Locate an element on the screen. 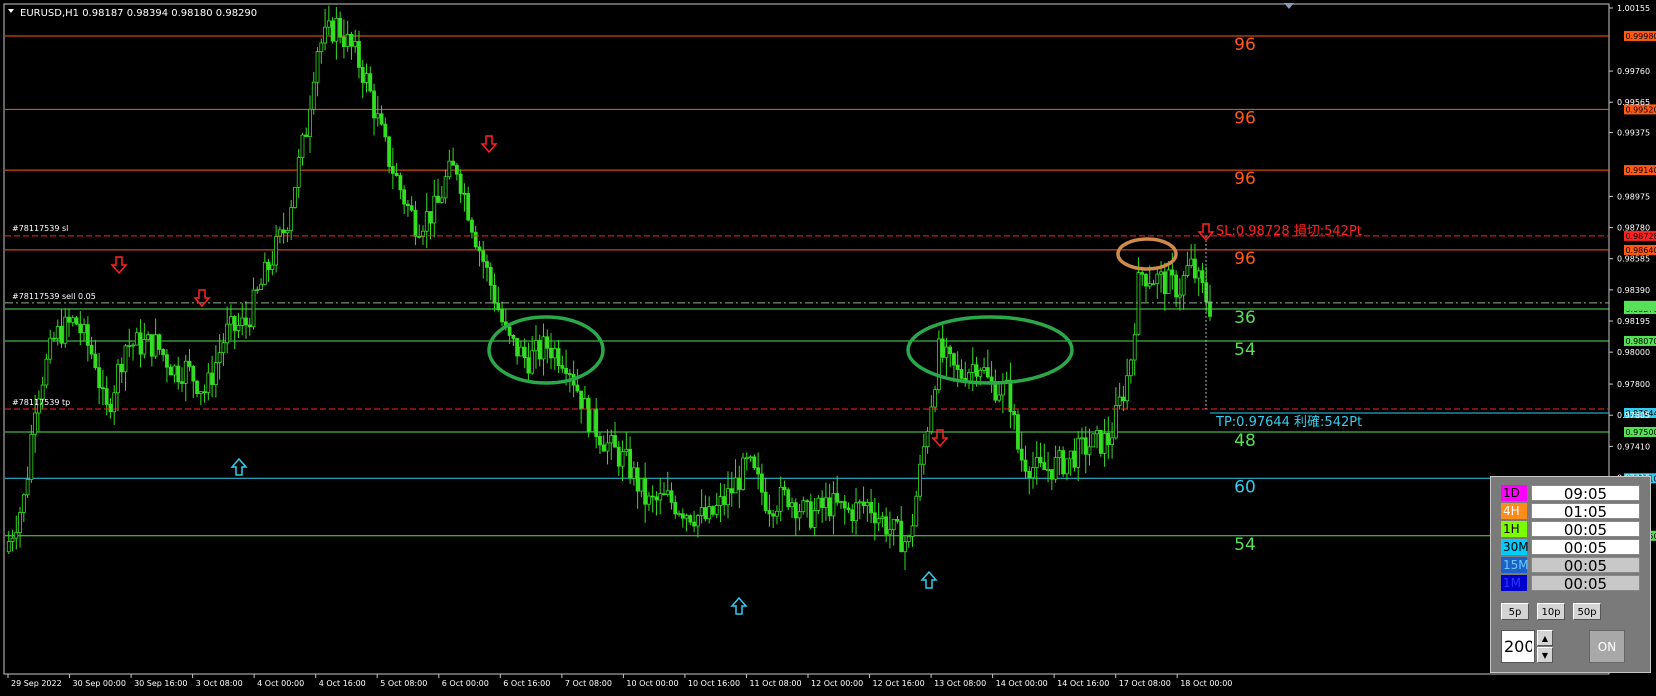 The width and height of the screenshot is (1656, 696). spin-up-button: ▲ is located at coordinates (1545, 638).